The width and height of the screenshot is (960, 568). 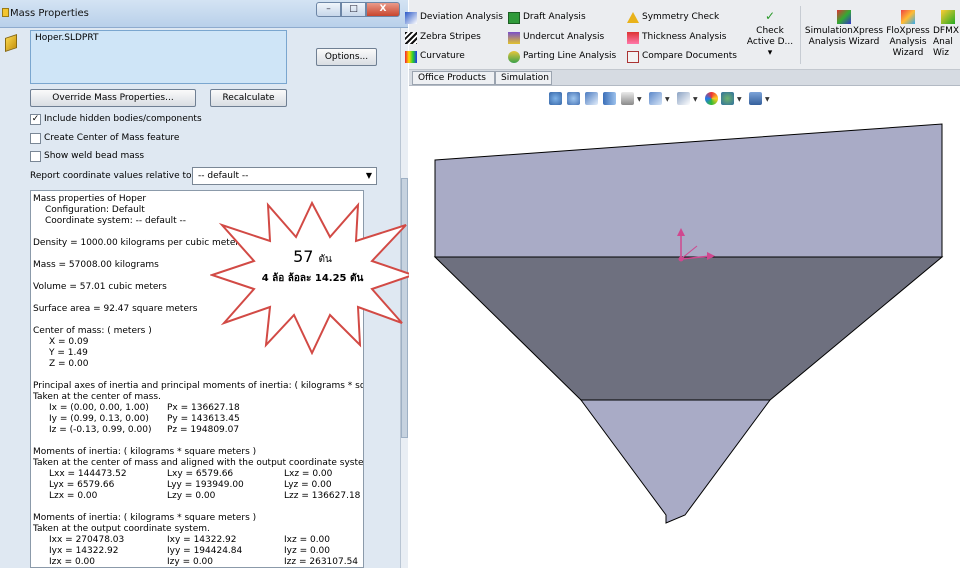 I want to click on dialog-title: Mass Properties, so click(x=49, y=13).